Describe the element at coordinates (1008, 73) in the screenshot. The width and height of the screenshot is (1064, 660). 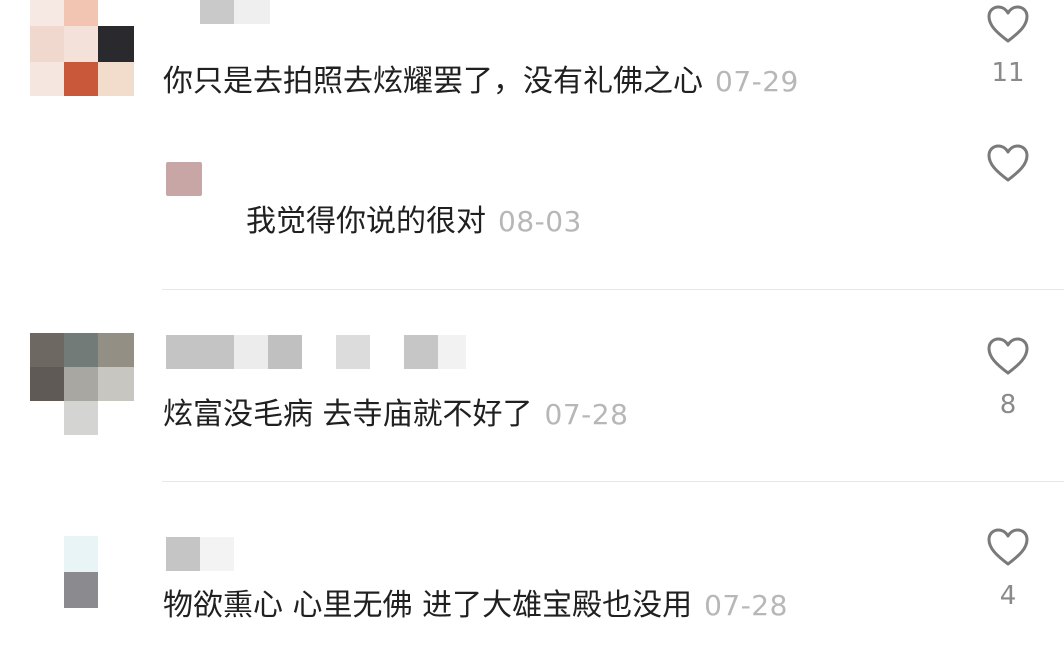
I see `like-count: 11` at that location.